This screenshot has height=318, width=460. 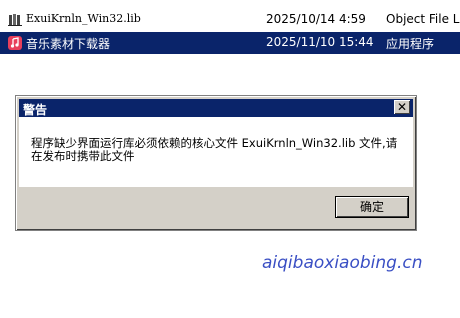 What do you see at coordinates (342, 263) in the screenshot?
I see `watermark-text: aiqibaoxiaobing.cn` at bounding box center [342, 263].